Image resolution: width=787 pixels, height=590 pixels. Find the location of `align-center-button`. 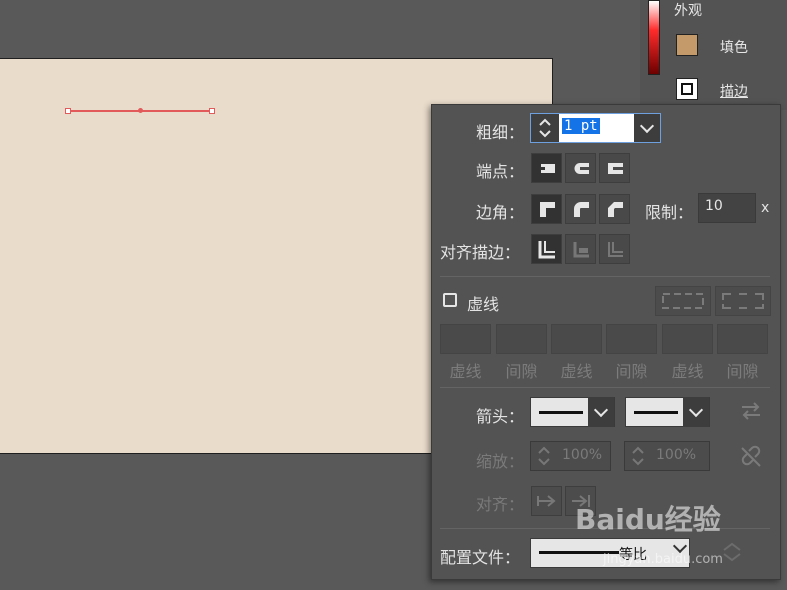

align-center-button is located at coordinates (546, 249).